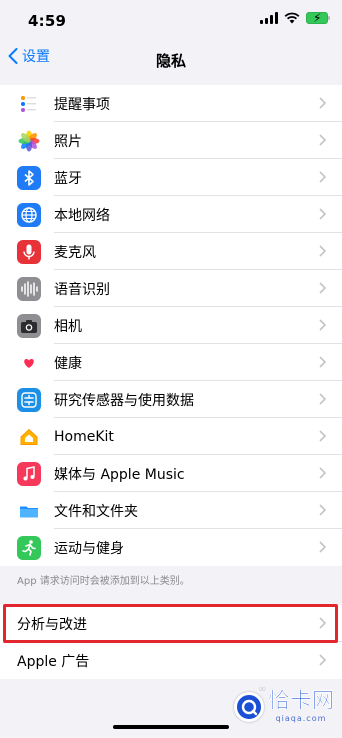 This screenshot has width=342, height=738. Describe the element at coordinates (82, 289) in the screenshot. I see `item-label: 语音识别` at that location.